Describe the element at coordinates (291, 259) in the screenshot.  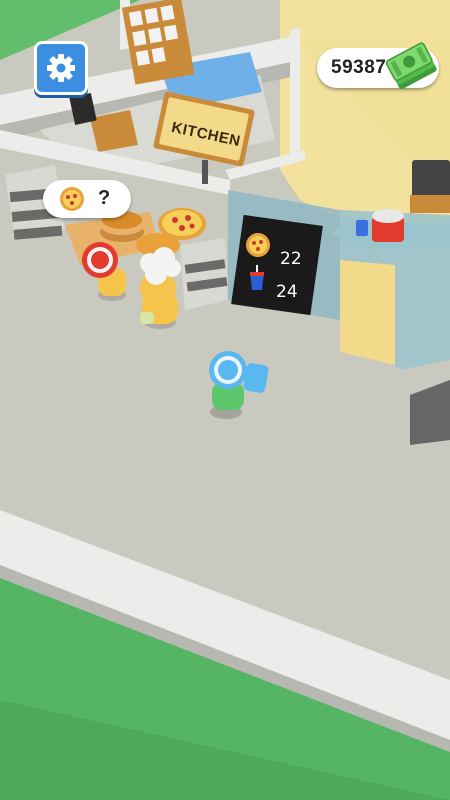
I see `menu-pizza-count: 22` at that location.